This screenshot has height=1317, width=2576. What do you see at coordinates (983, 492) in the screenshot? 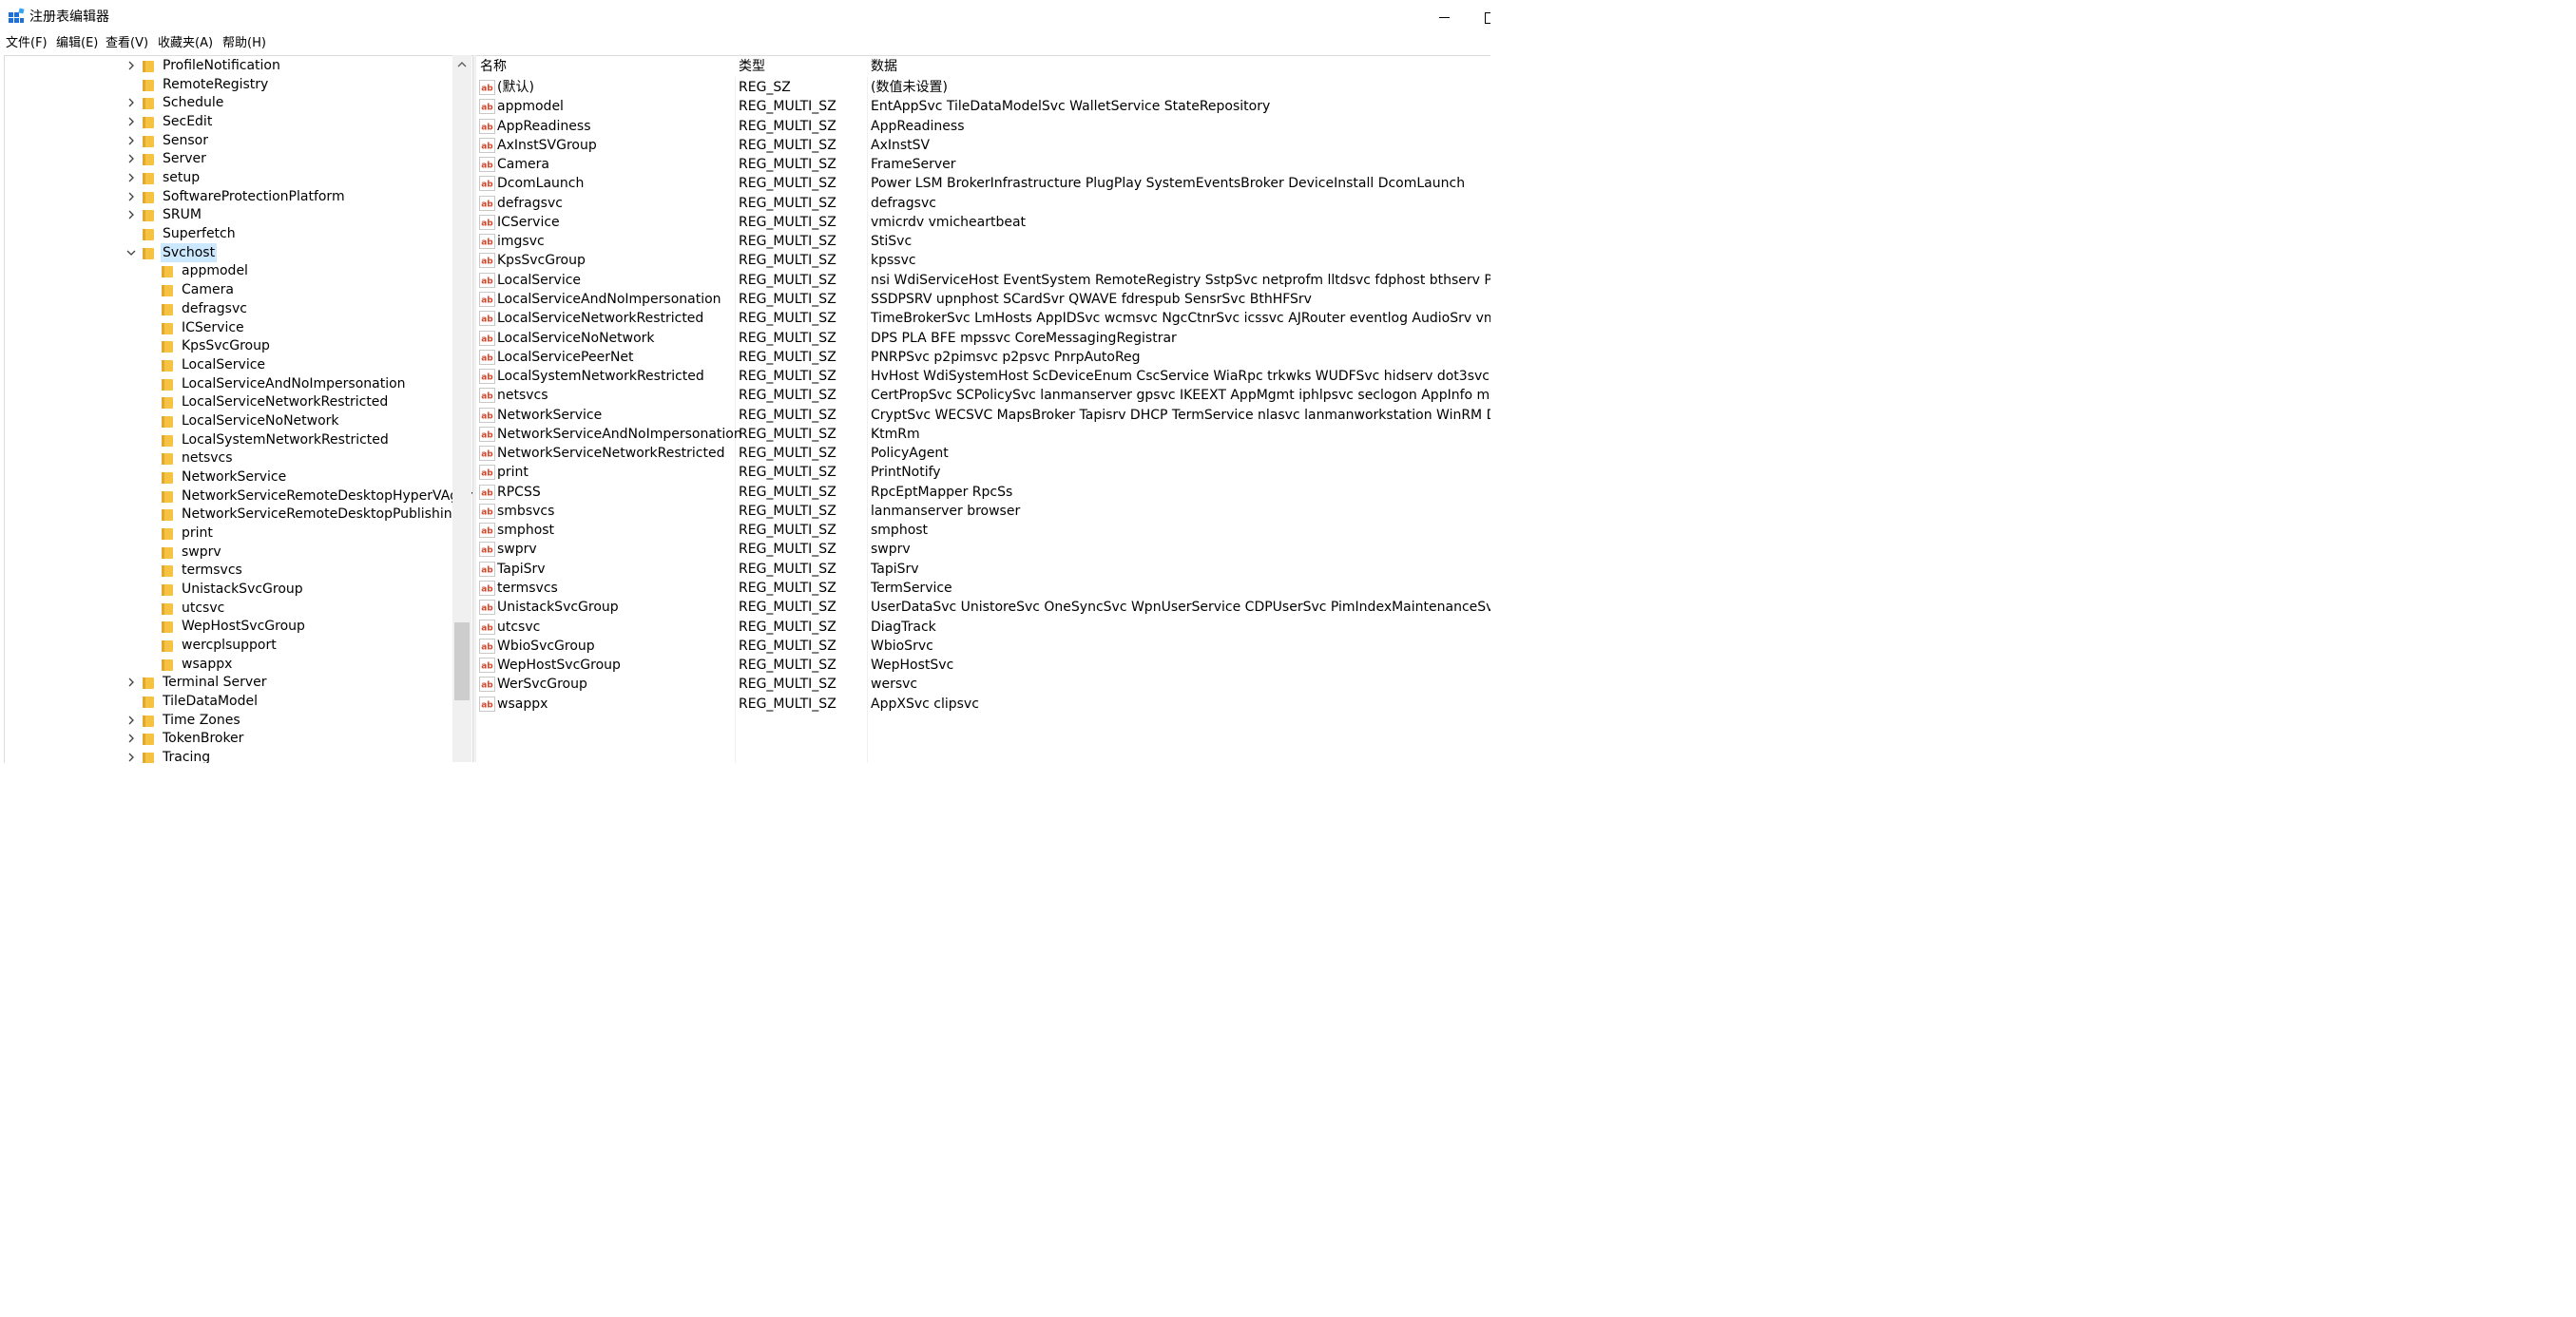
I see `value-row: ab RPCSS REG_MULTI_SZ RpcEptMapper RpcSs` at bounding box center [983, 492].